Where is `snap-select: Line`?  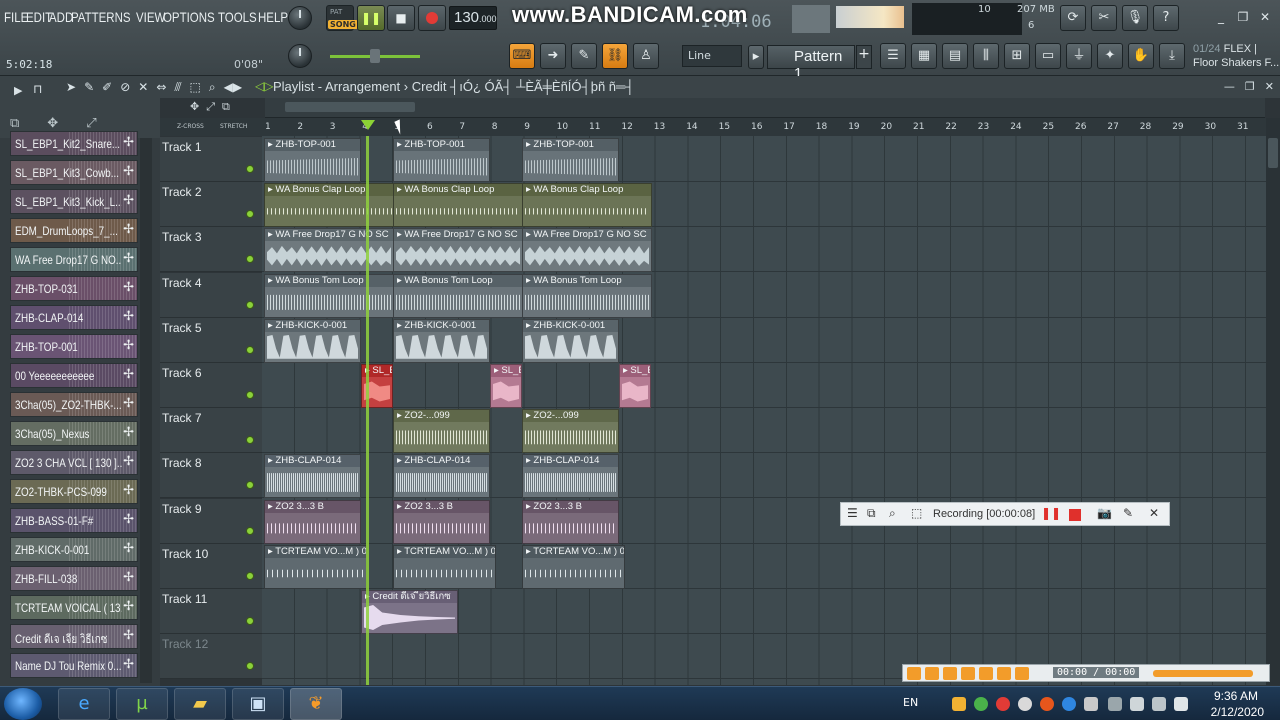 snap-select: Line is located at coordinates (712, 56).